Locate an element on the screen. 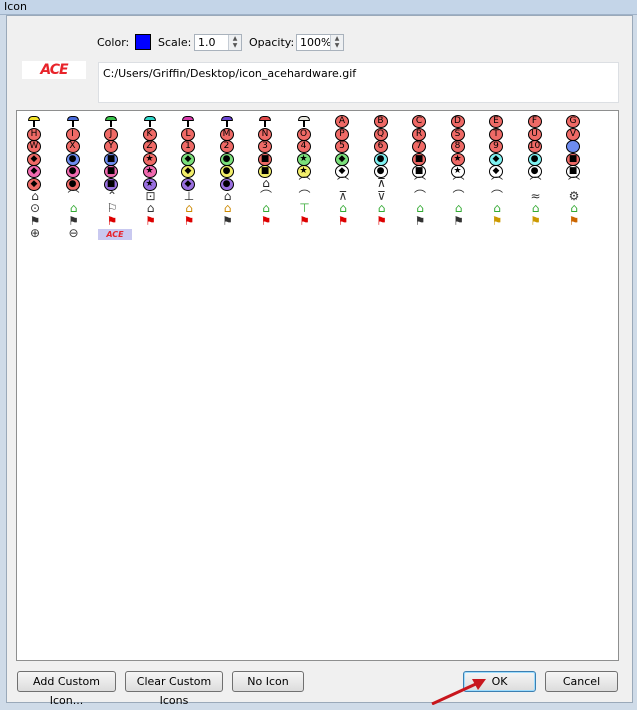 The width and height of the screenshot is (637, 710). icon-option: 2 is located at coordinates (227, 147).